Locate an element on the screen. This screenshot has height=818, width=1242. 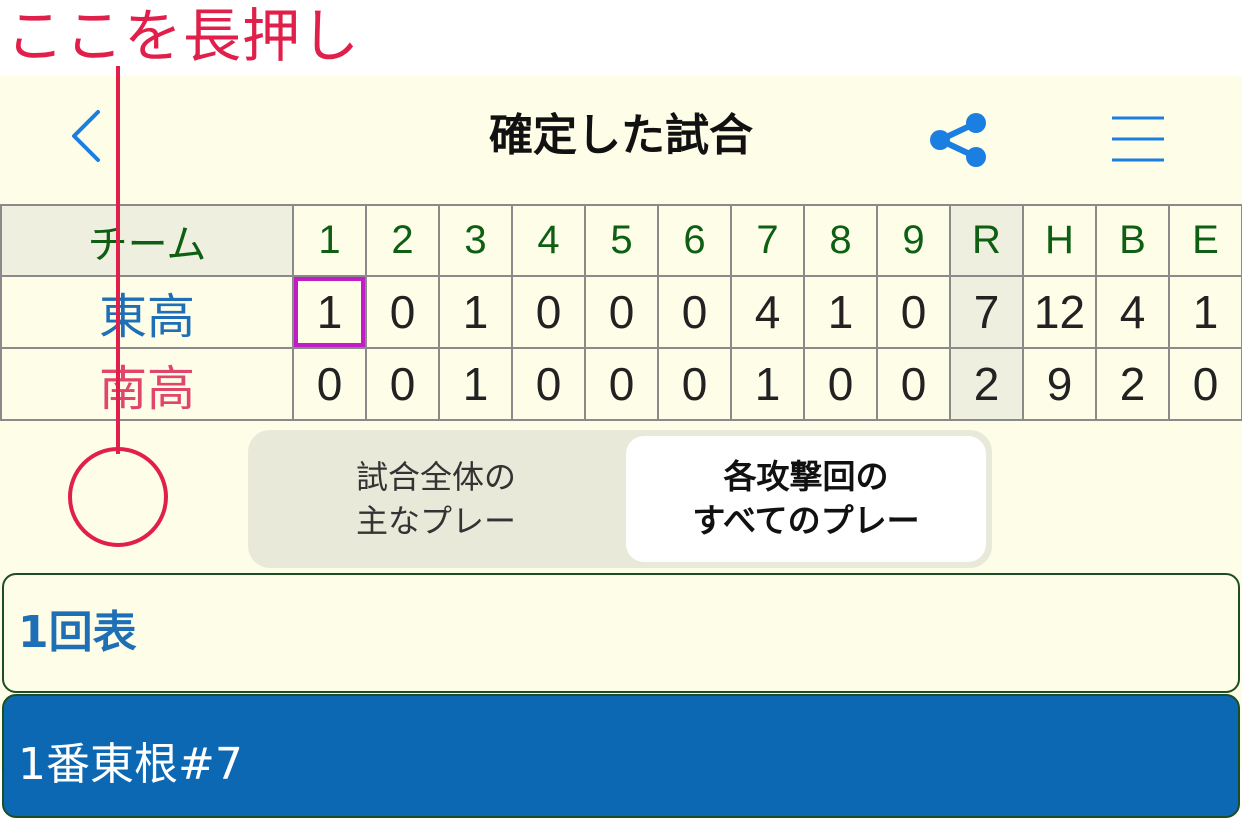
share-button is located at coordinates (958, 140).